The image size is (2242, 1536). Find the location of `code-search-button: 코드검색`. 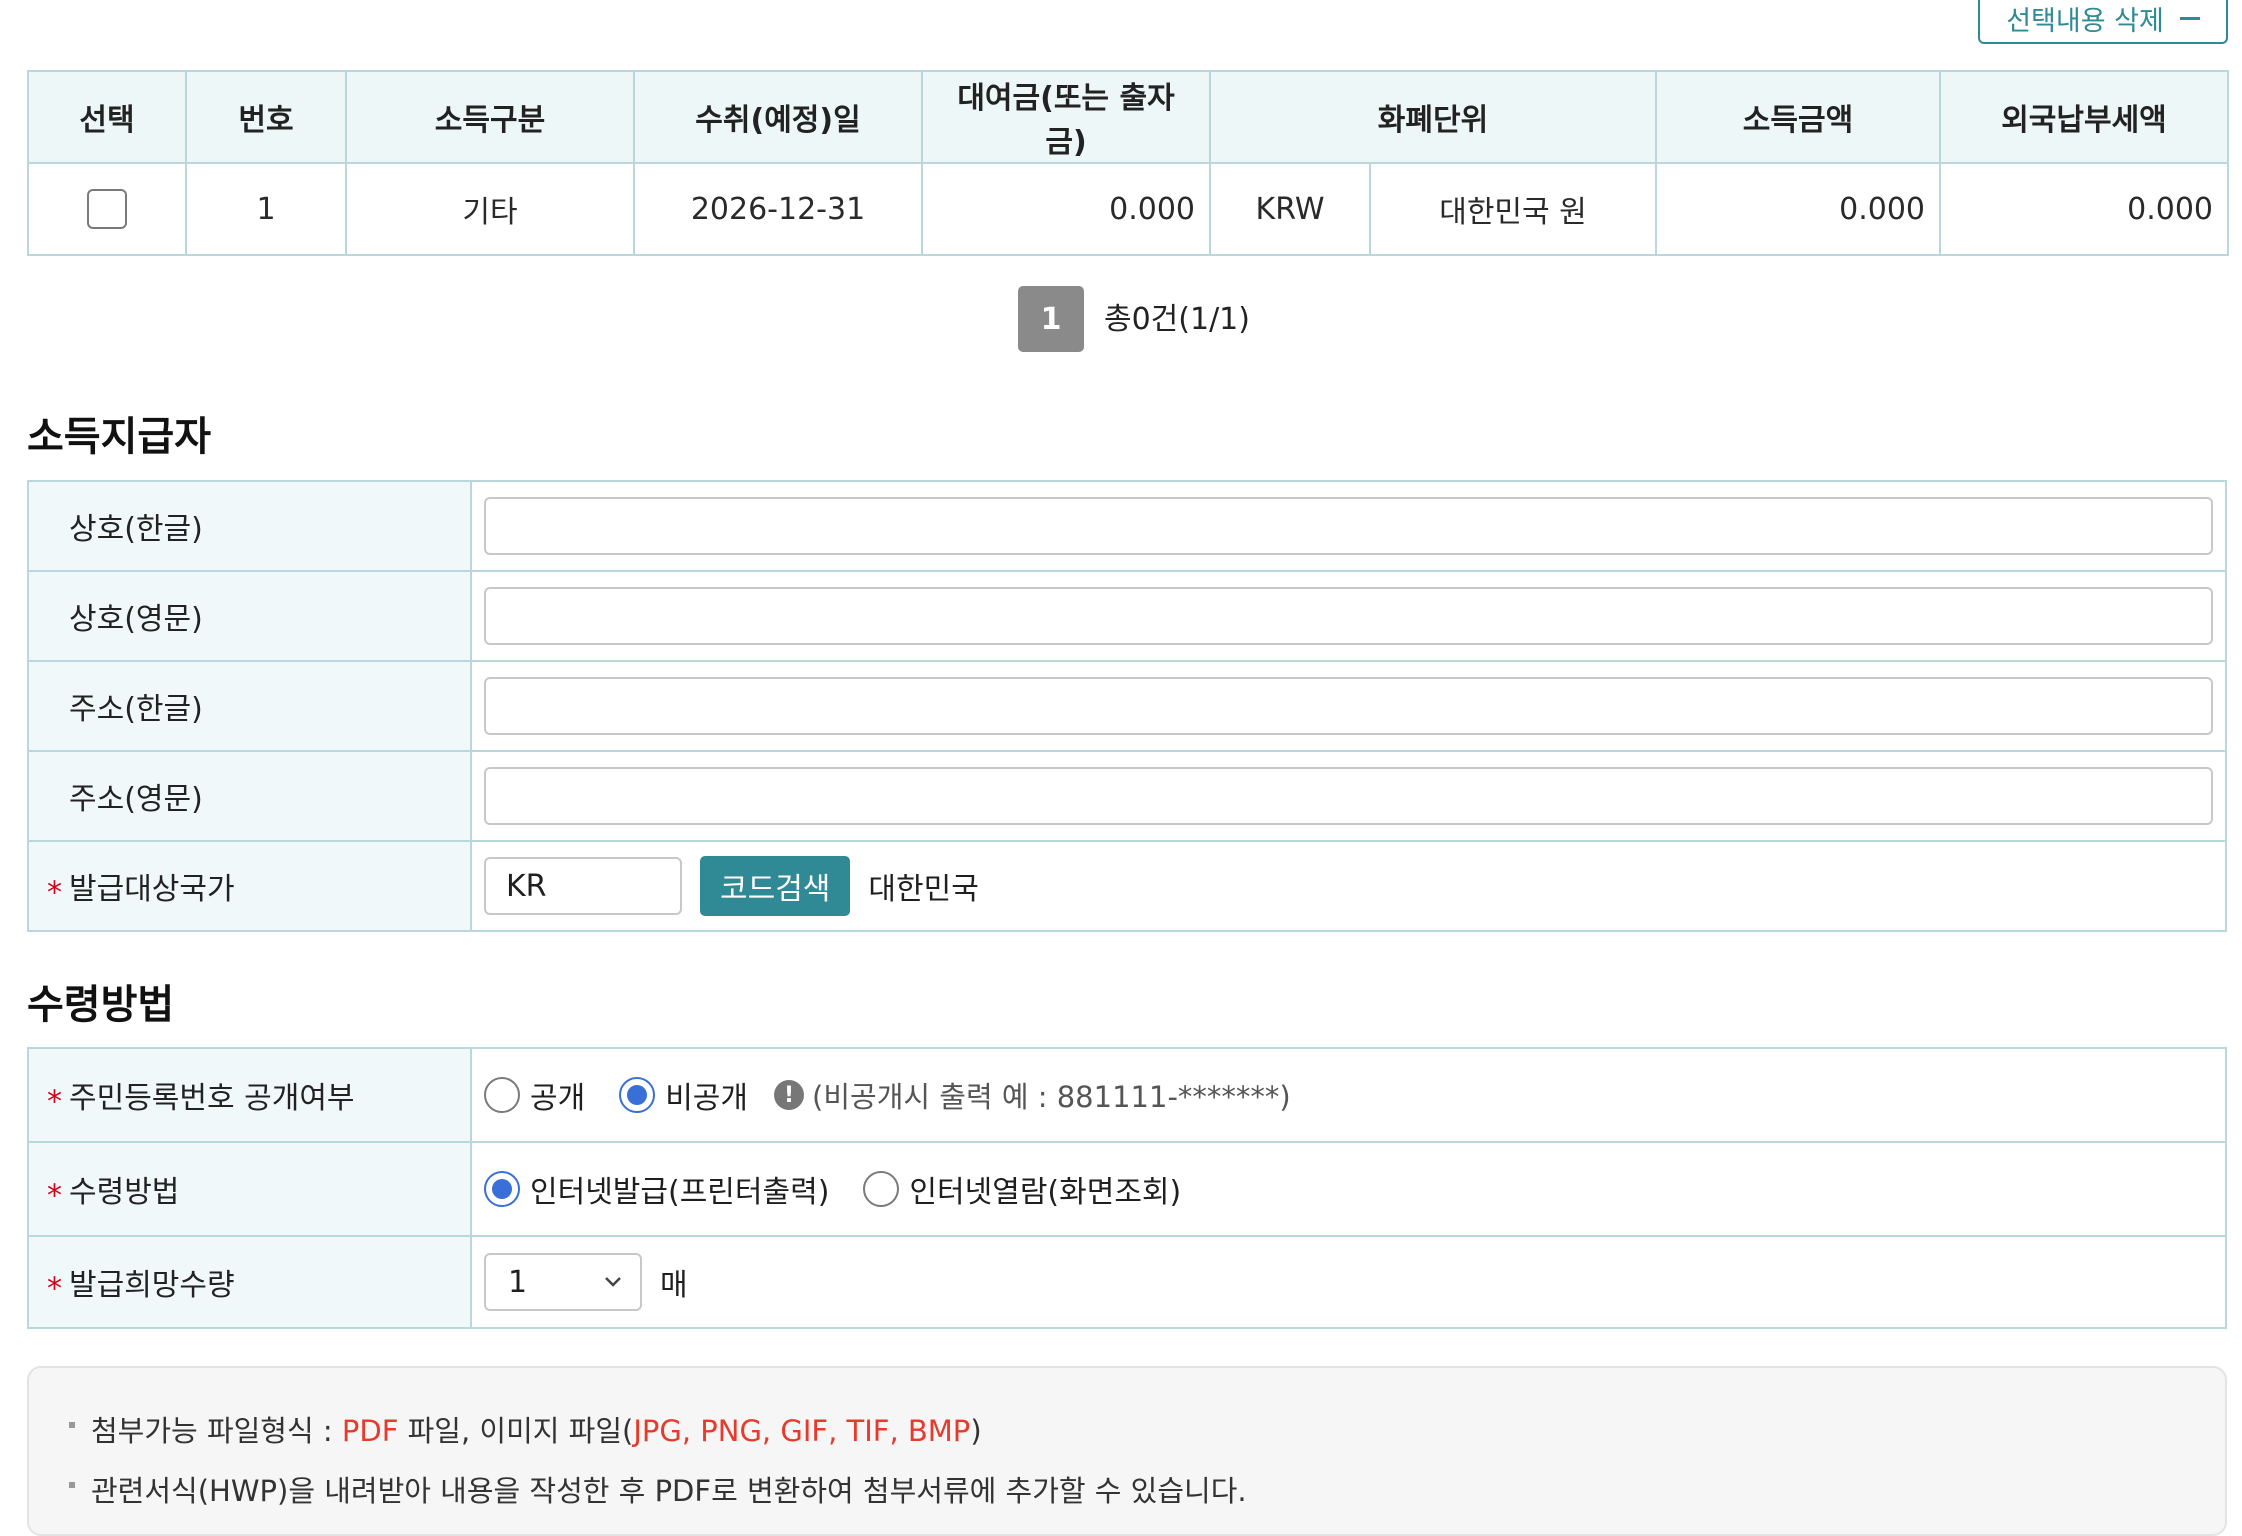

code-search-button: 코드검색 is located at coordinates (775, 886).